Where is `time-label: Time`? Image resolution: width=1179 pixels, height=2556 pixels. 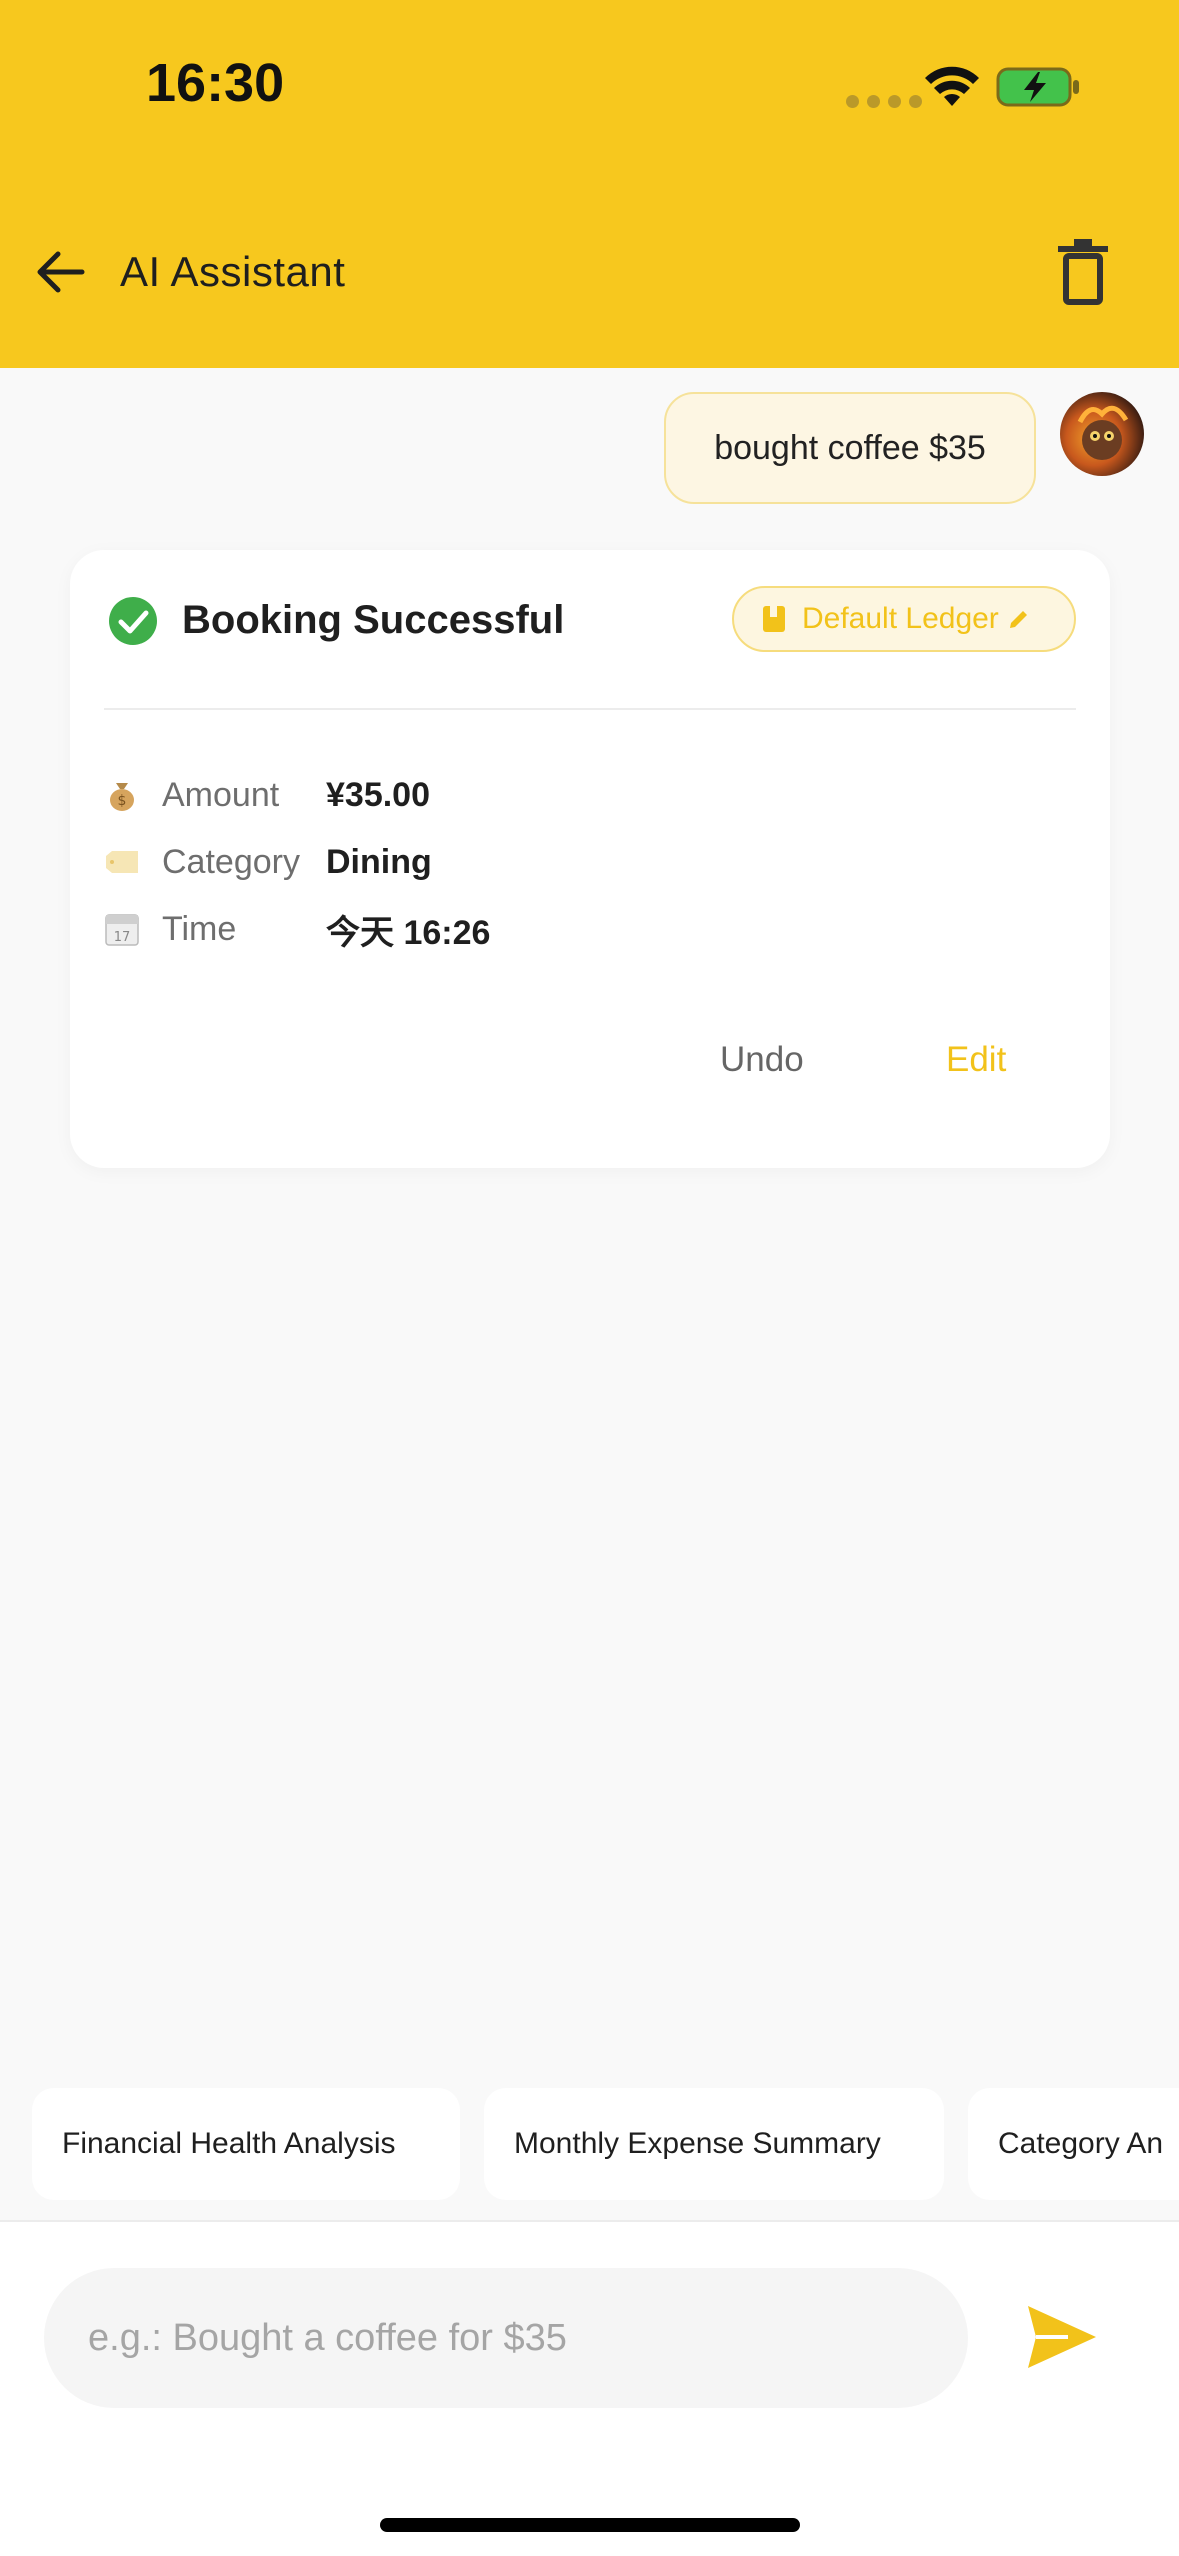
time-label: Time is located at coordinates (199, 928).